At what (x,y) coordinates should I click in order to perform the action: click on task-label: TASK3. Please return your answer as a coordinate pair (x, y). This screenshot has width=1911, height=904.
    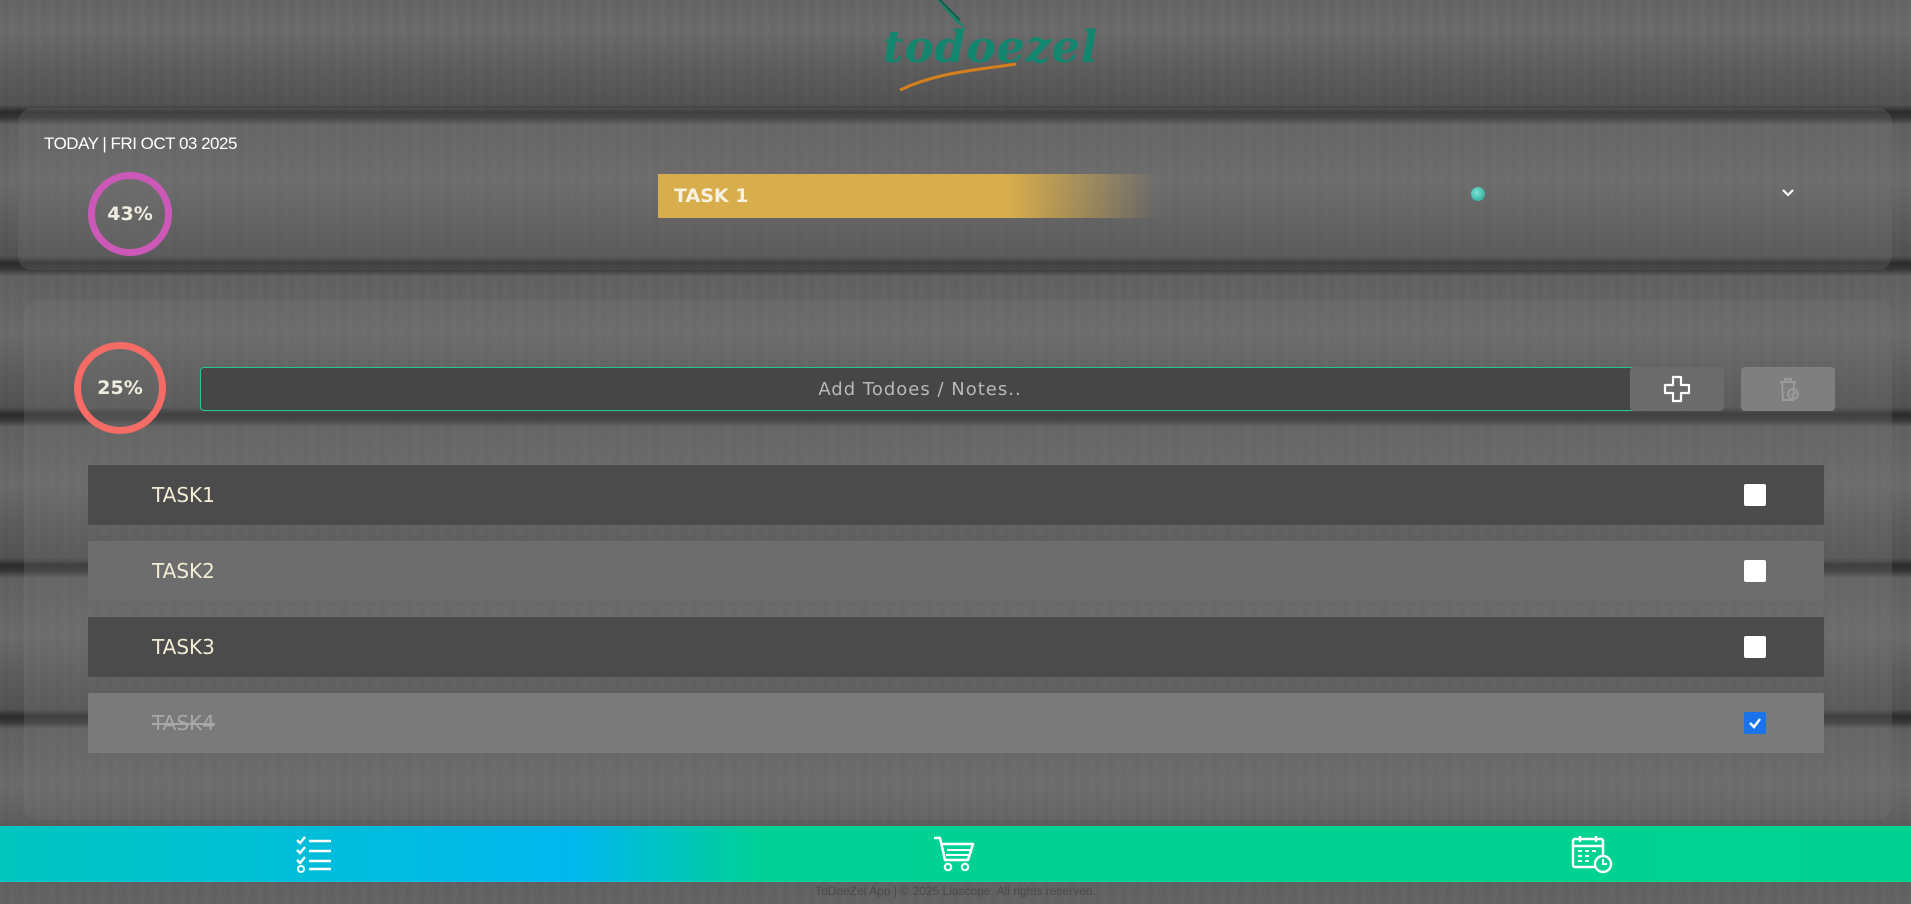
    Looking at the image, I should click on (183, 647).